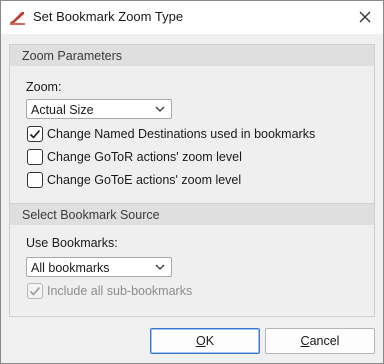 The width and height of the screenshot is (384, 364). I want to click on zoom-select: Actual Size, so click(99, 109).